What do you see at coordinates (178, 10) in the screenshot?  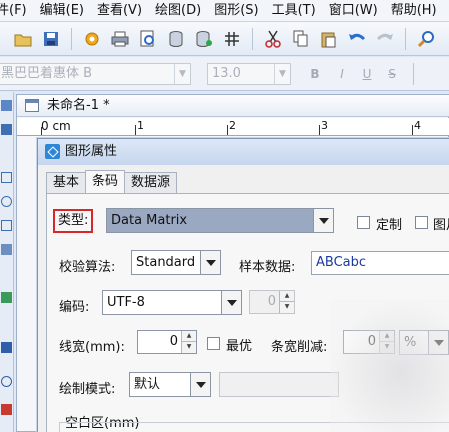 I see `menu-draw: 绘图(D)` at bounding box center [178, 10].